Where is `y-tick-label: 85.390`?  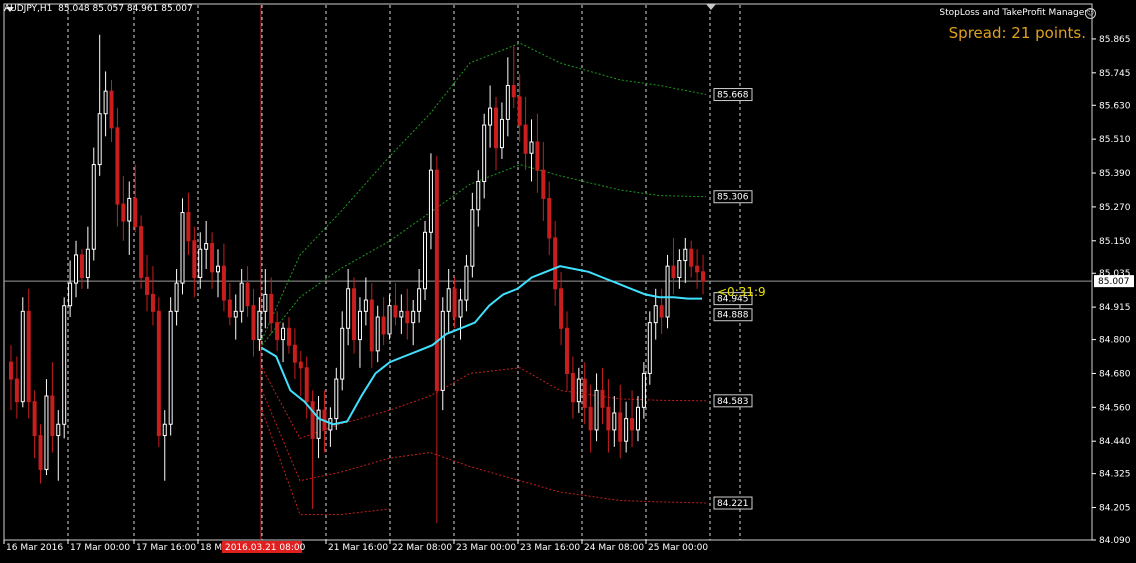 y-tick-label: 85.390 is located at coordinates (1115, 174).